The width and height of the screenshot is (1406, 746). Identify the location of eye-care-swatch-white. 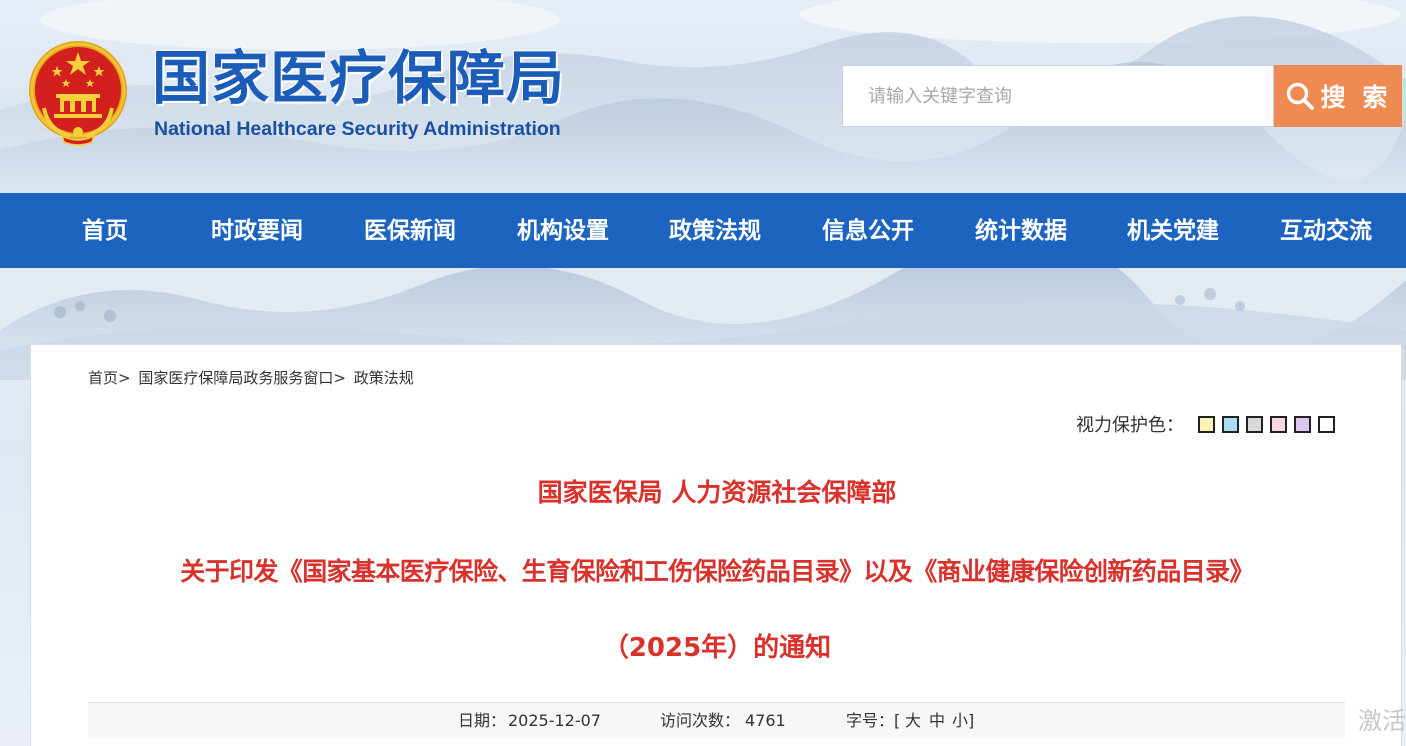
(1326, 424).